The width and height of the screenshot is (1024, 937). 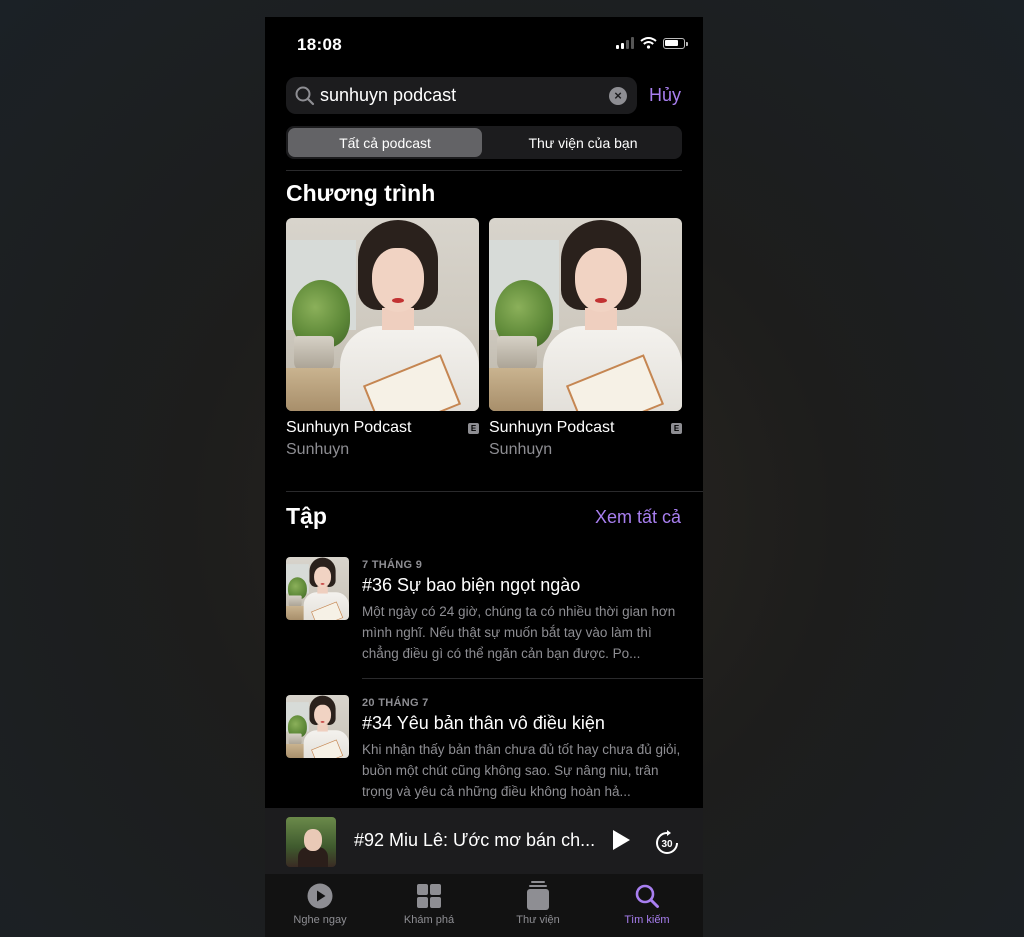 I want to click on tab-label: Nghe ngay, so click(x=320, y=920).